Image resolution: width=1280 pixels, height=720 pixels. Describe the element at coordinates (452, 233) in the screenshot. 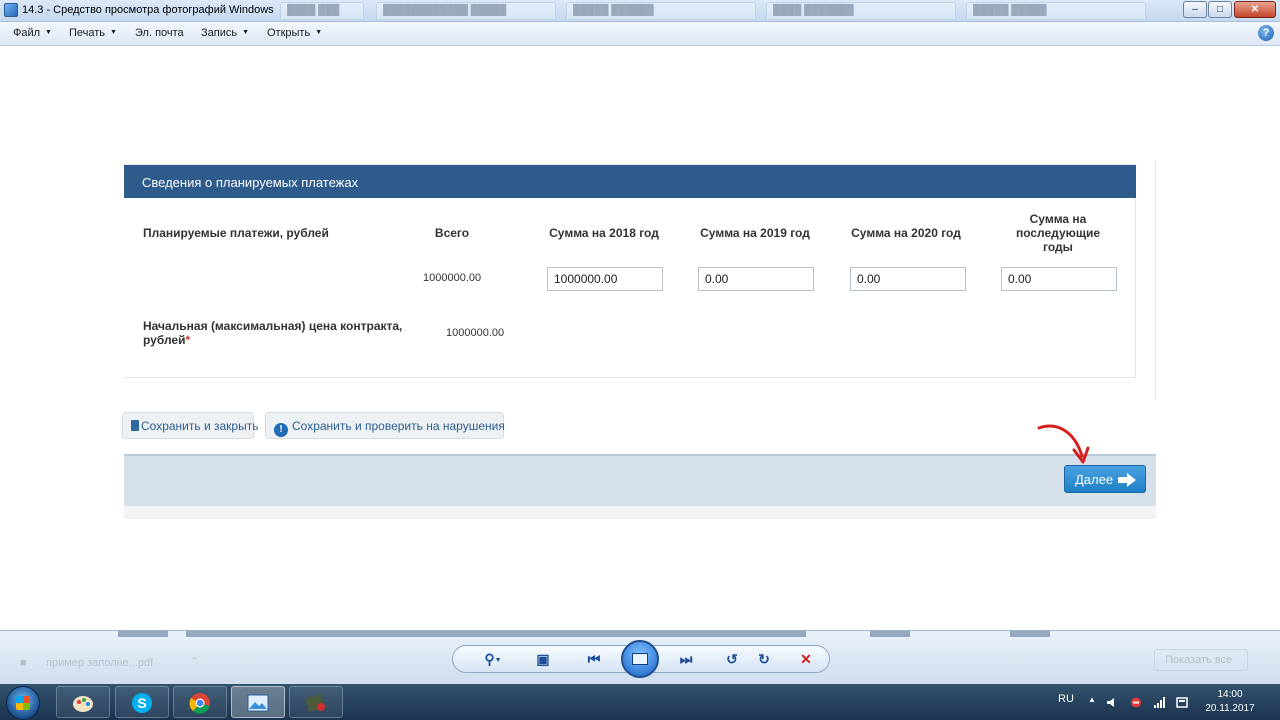

I see `column-total: Всего` at that location.